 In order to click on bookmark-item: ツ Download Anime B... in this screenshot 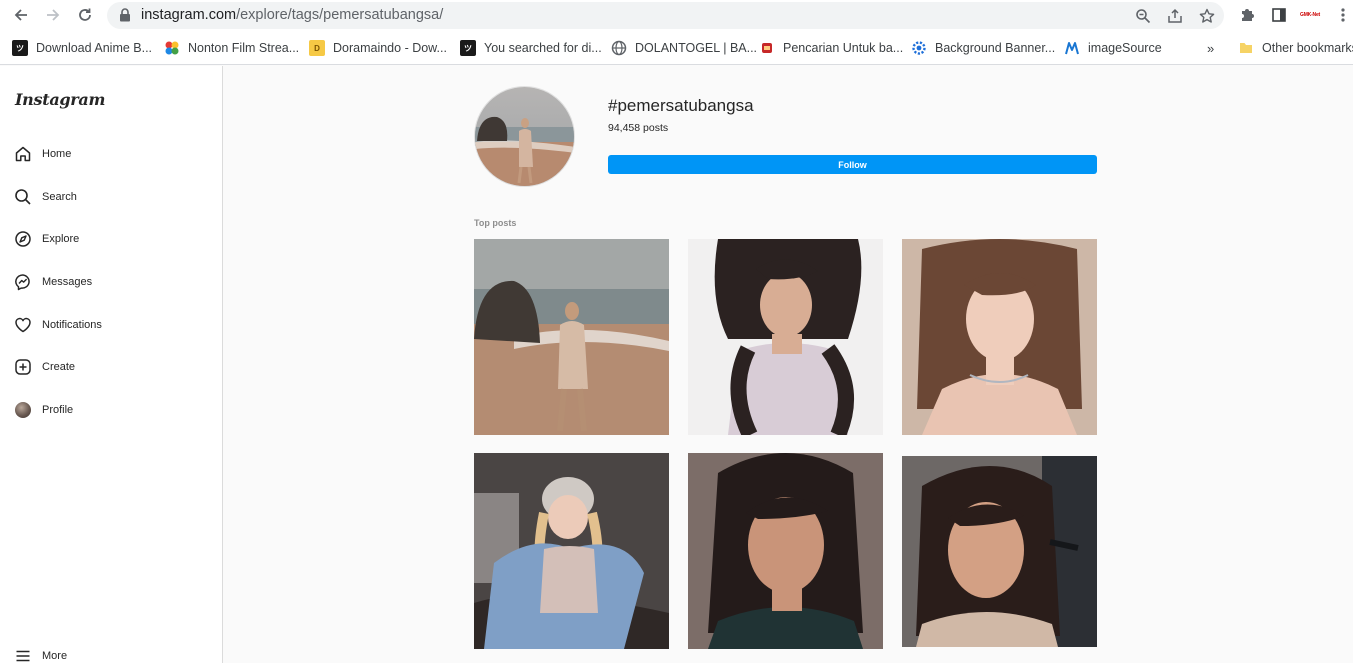, I will do `click(82, 48)`.